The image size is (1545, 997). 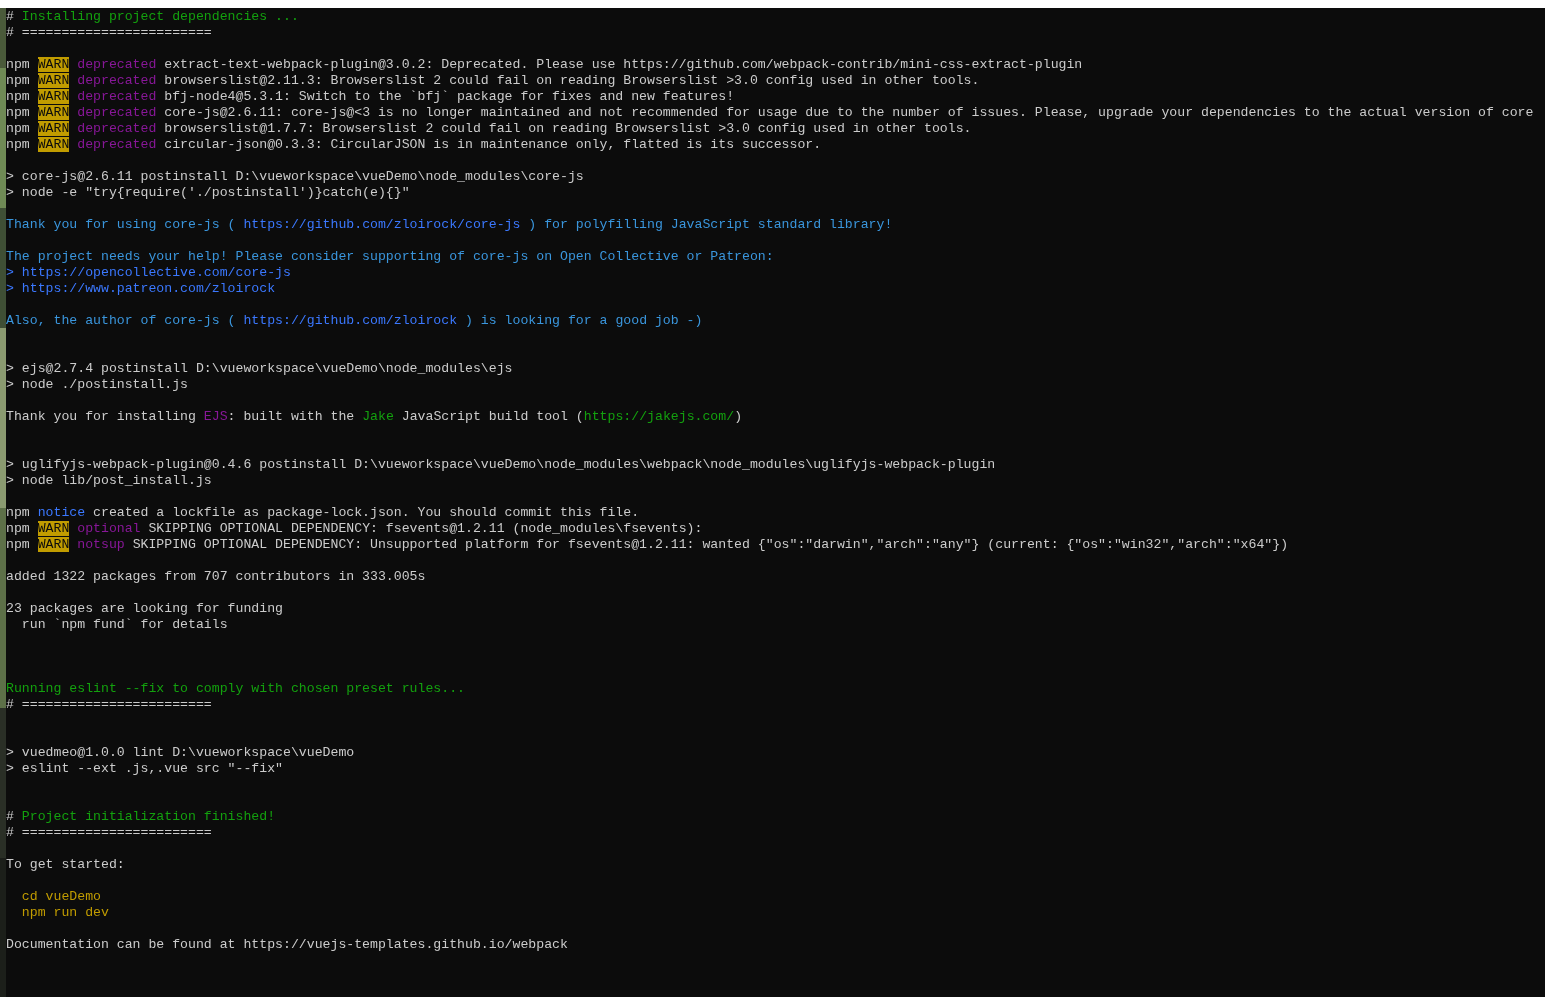 I want to click on terminal-line: > node lib/post_install.js, so click(x=109, y=481).